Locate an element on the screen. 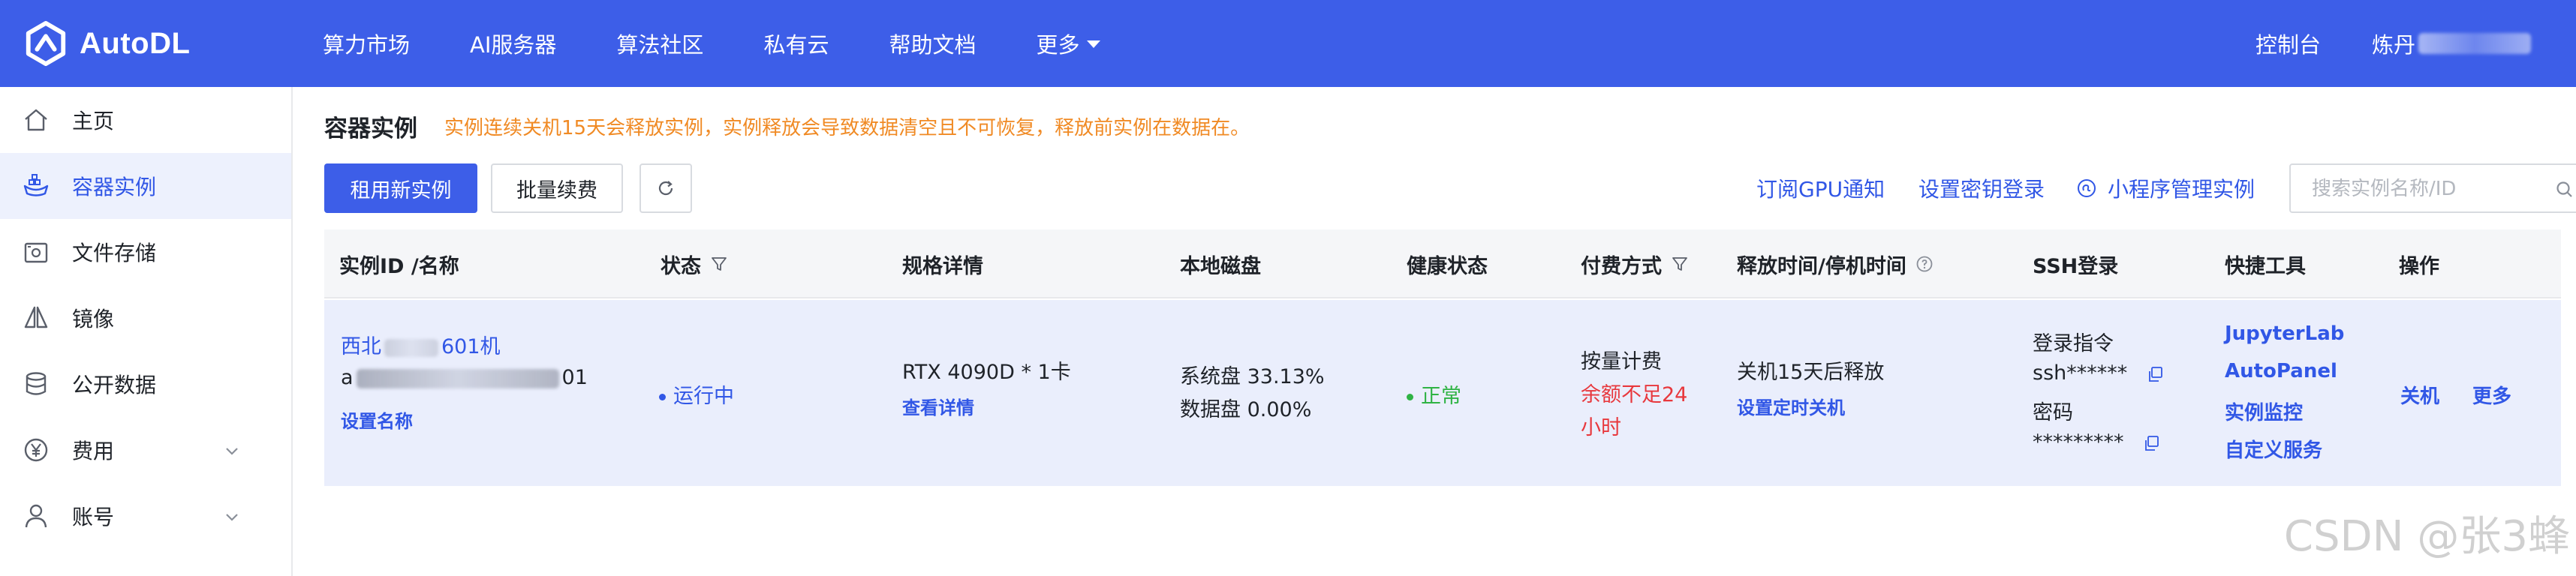 The image size is (2576, 576). sidebar-item-label: 费用 is located at coordinates (94, 451).